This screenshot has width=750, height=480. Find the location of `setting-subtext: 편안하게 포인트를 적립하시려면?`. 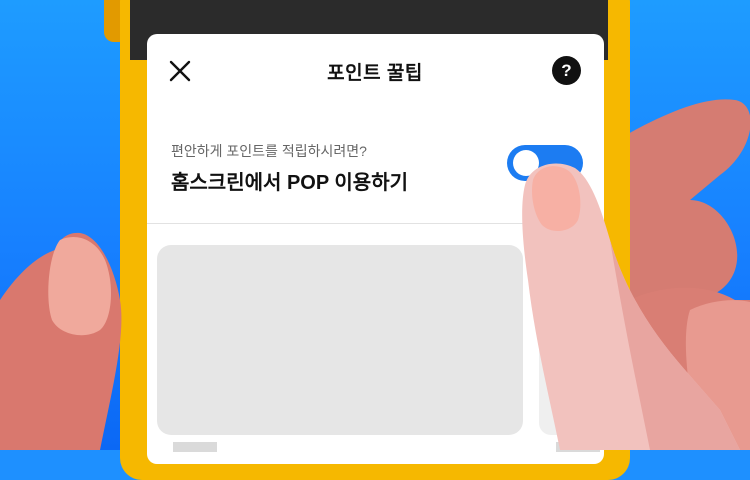

setting-subtext: 편안하게 포인트를 적립하시려면? is located at coordinates (269, 151).